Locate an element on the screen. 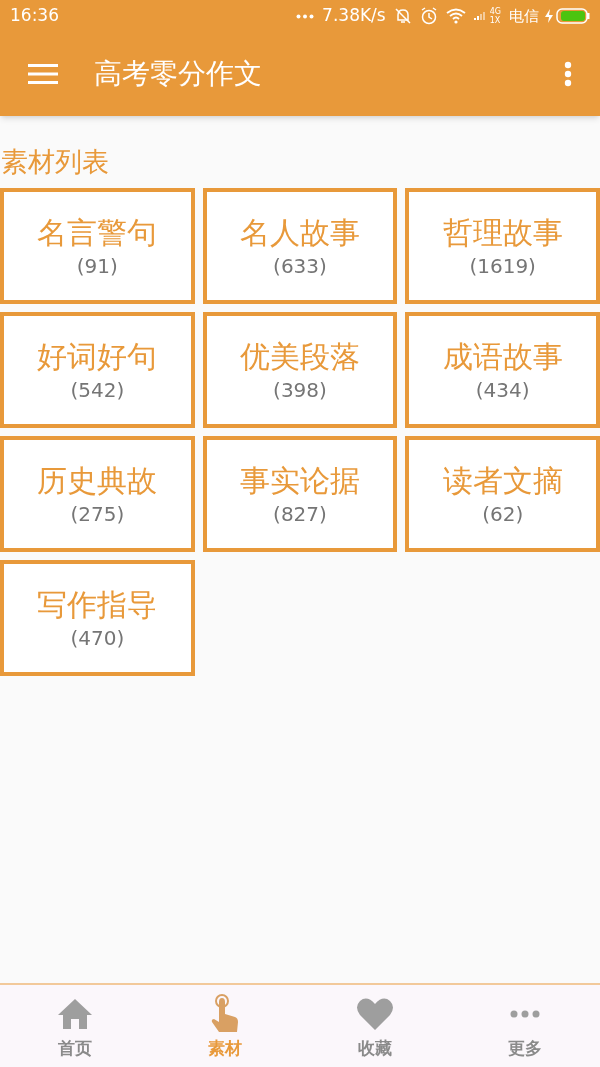 This screenshot has height=1067, width=600. category-name: 事实论据 is located at coordinates (300, 481).